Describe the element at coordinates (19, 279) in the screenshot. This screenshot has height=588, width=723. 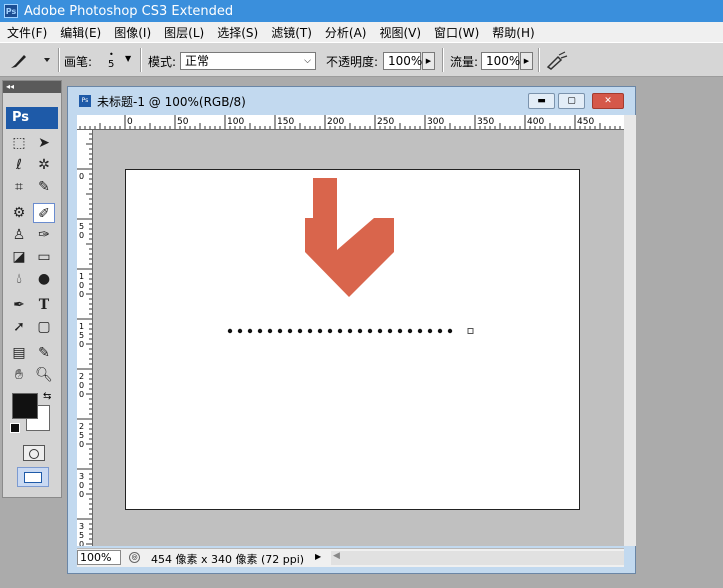
I see `blur-icon: 💧︎` at that location.